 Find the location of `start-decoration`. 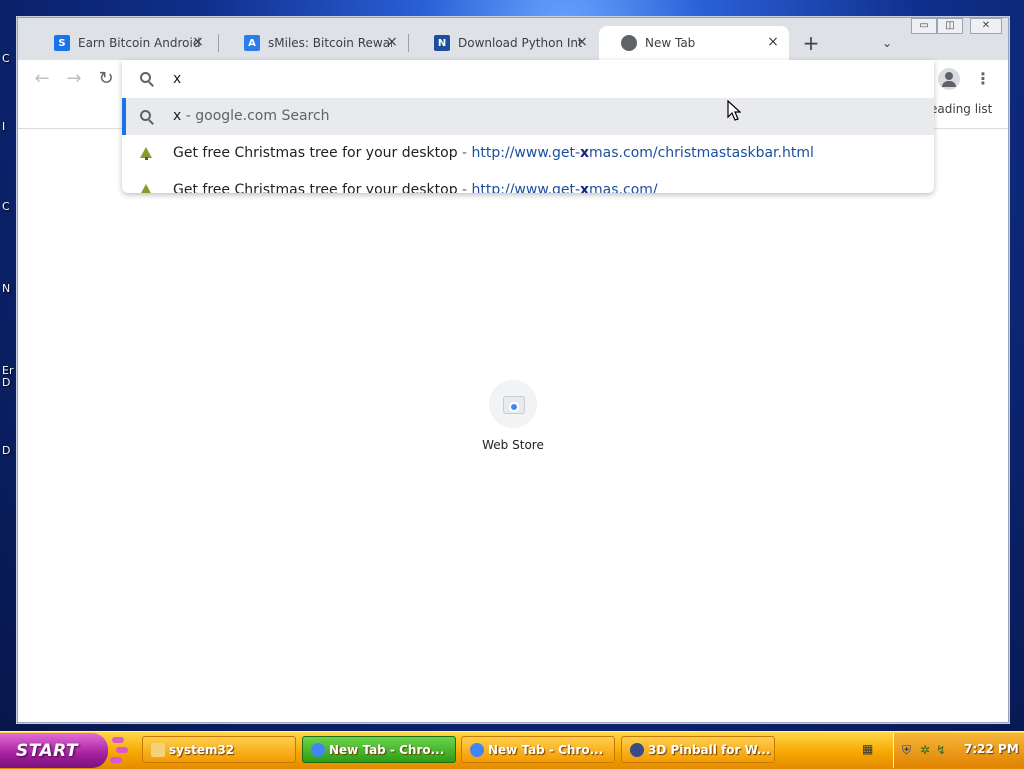

start-decoration is located at coordinates (119, 750).